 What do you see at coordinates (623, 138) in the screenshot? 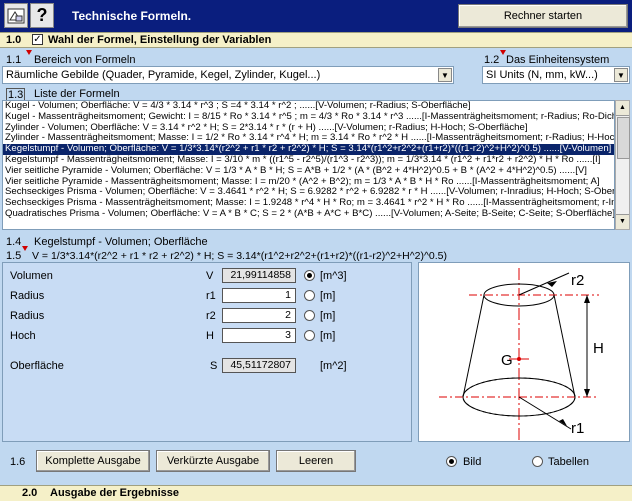
I see `scroll-thumb` at bounding box center [623, 138].